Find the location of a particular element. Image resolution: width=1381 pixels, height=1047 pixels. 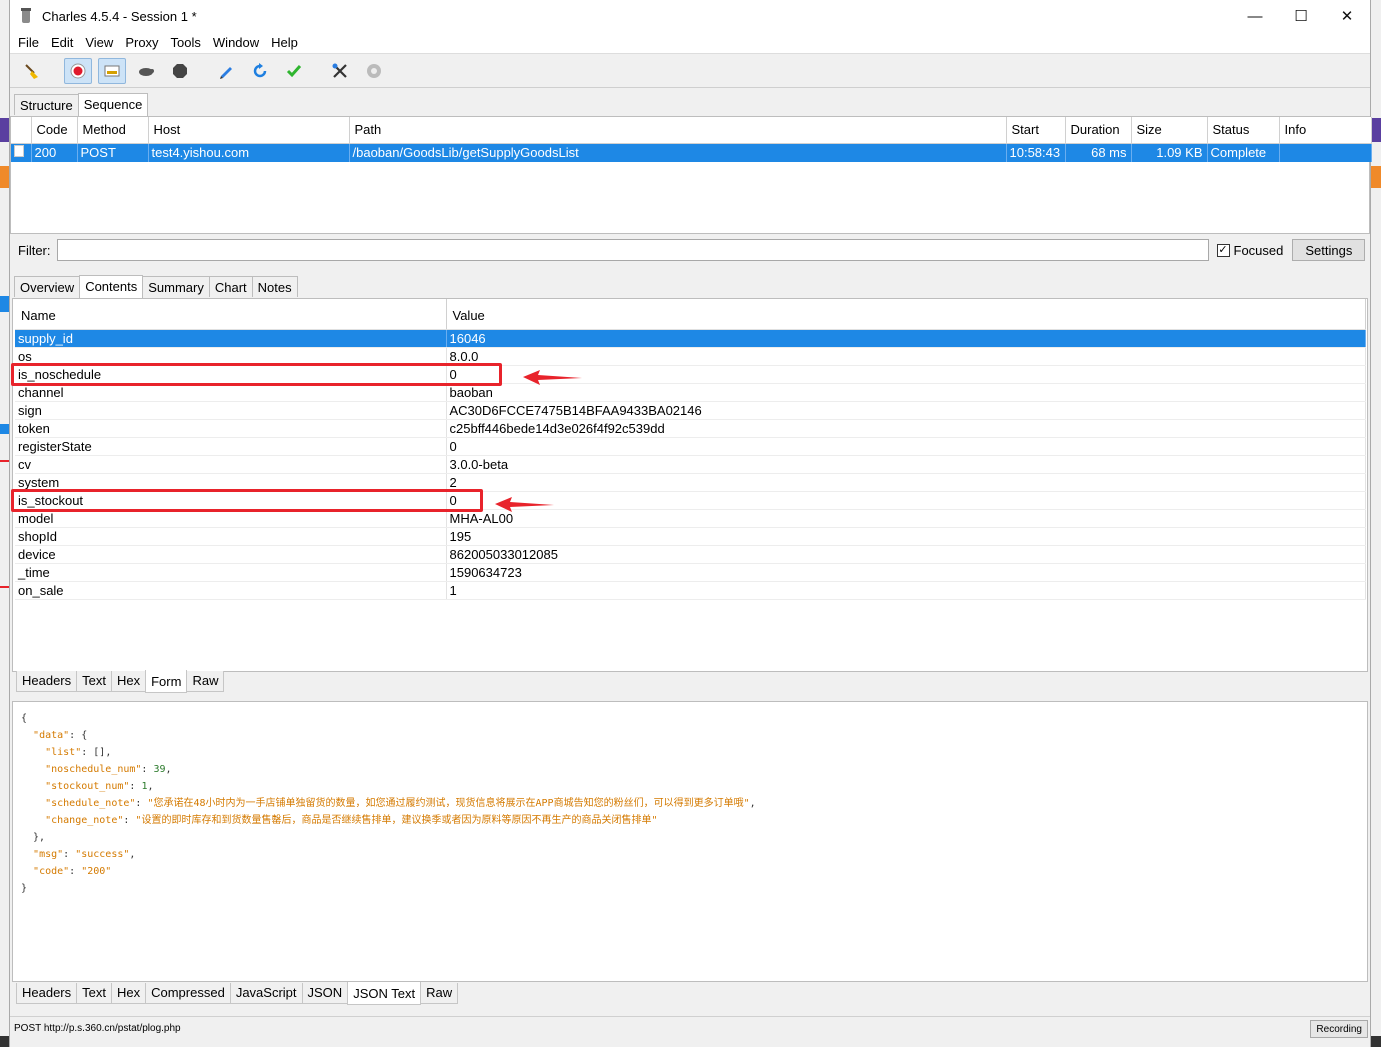

record-icon is located at coordinates (78, 70).